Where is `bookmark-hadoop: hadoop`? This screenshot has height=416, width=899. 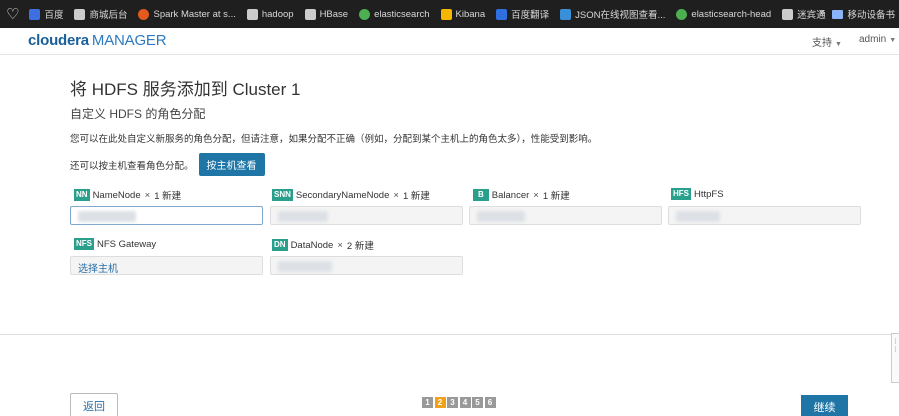 bookmark-hadoop: hadoop is located at coordinates (270, 14).